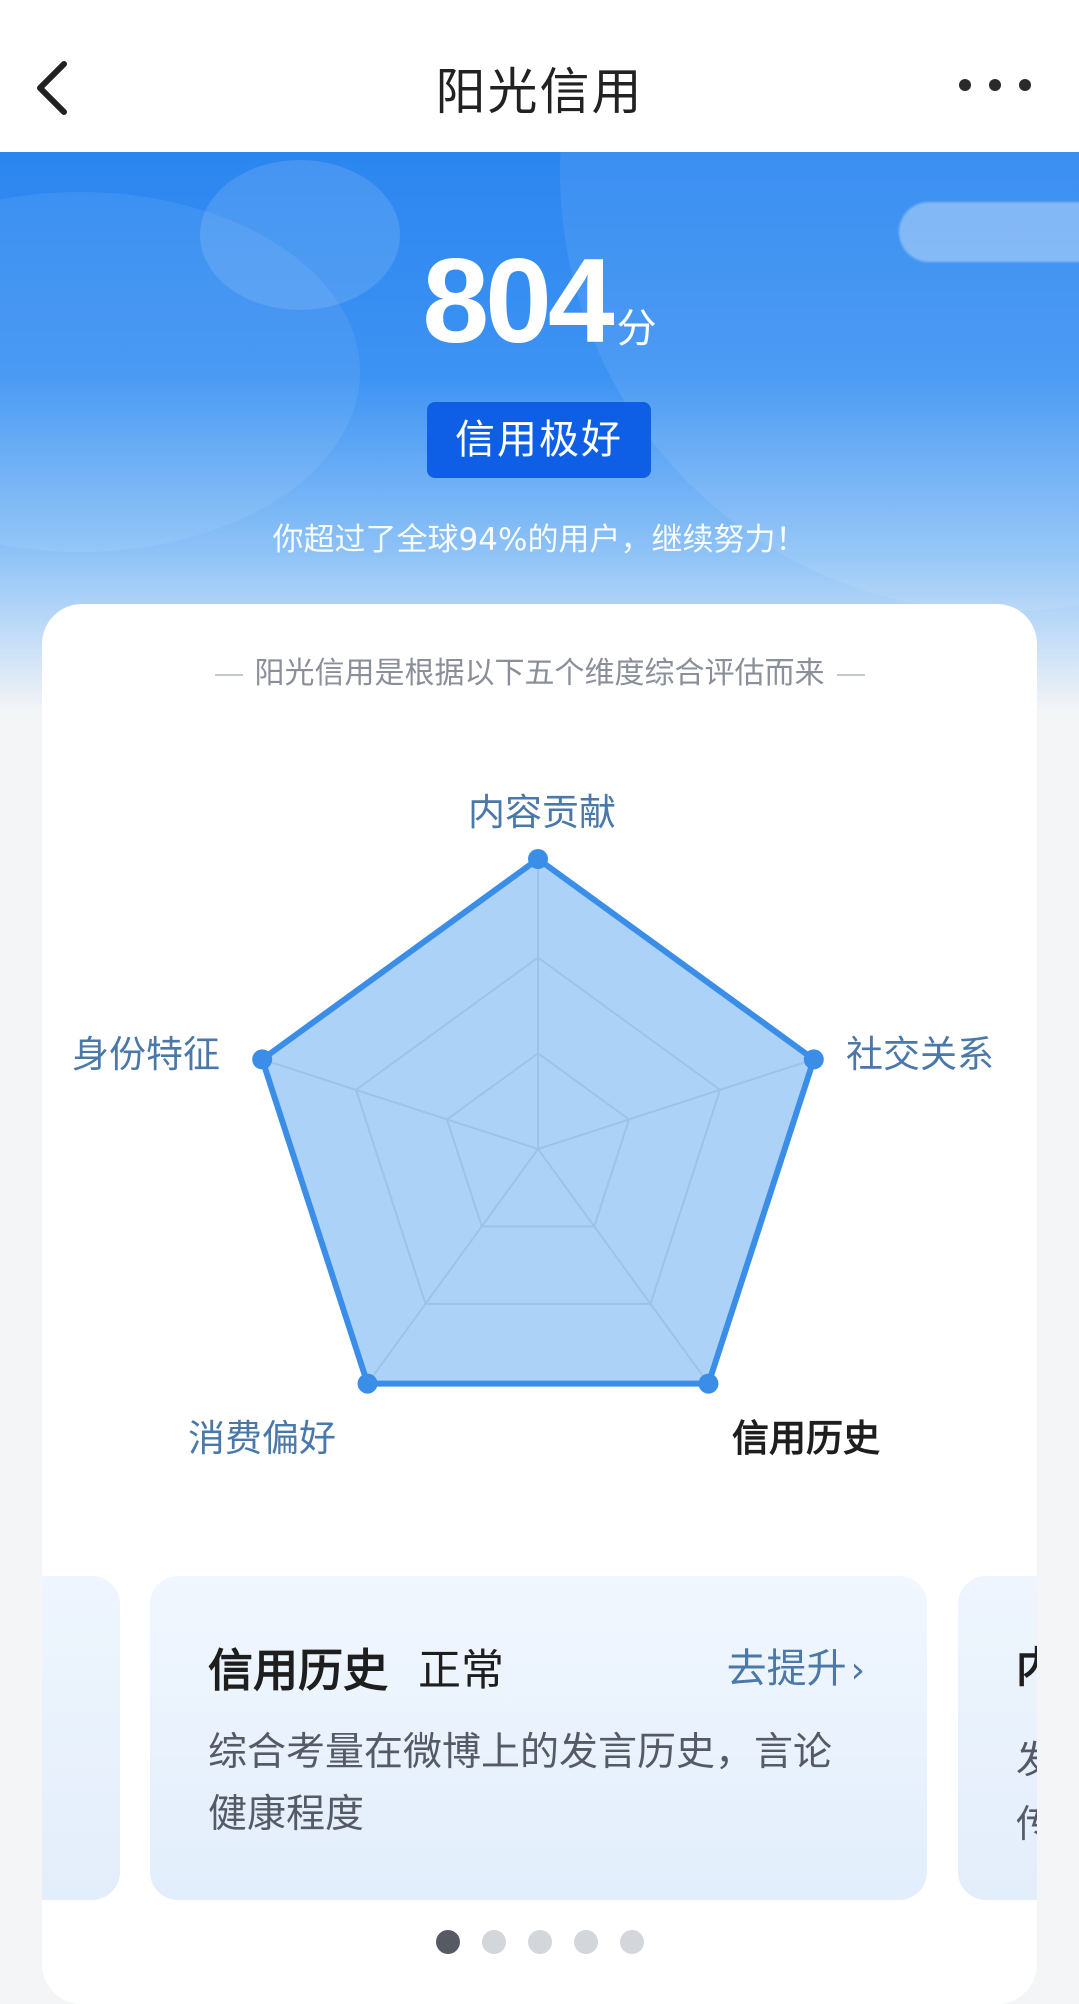  What do you see at coordinates (542, 809) in the screenshot?
I see `radar-label-content: 内容贡献` at bounding box center [542, 809].